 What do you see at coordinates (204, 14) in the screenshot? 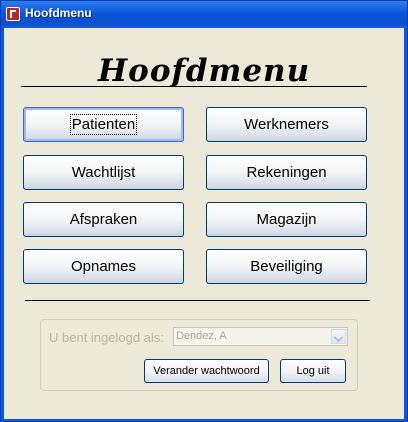
I see `title-bar: Hoofdmenu` at bounding box center [204, 14].